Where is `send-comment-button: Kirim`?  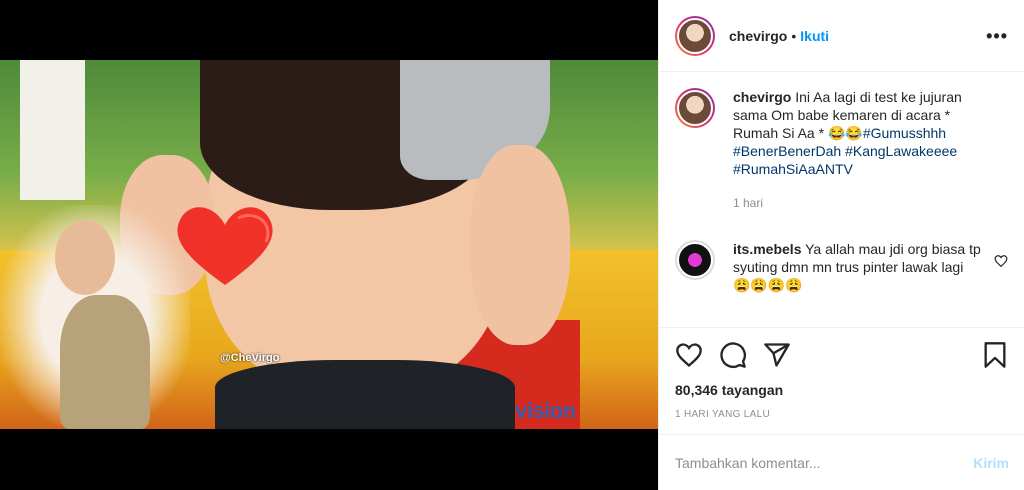 send-comment-button: Kirim is located at coordinates (991, 463).